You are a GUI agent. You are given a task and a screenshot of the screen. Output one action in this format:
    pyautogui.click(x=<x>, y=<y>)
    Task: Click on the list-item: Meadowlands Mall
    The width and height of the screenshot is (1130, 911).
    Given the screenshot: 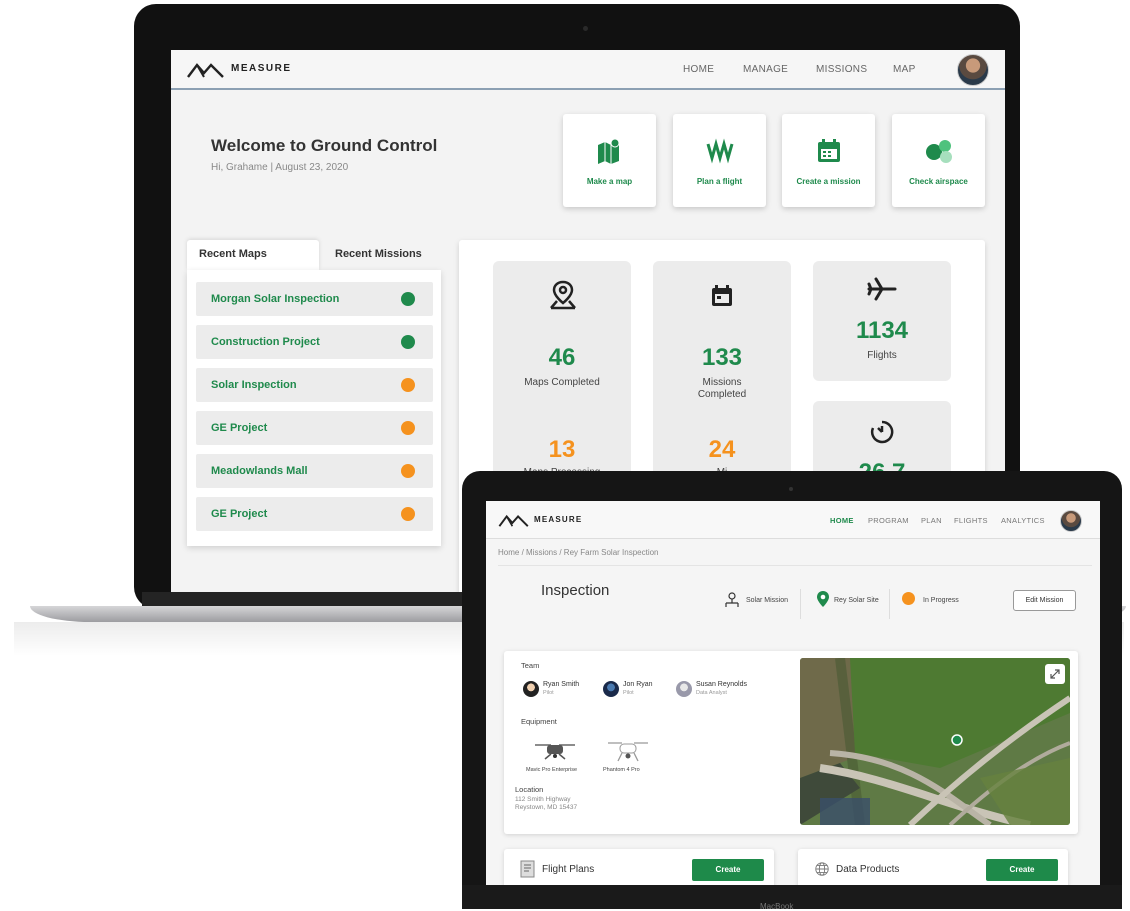 What is the action you would take?
    pyautogui.click(x=314, y=471)
    